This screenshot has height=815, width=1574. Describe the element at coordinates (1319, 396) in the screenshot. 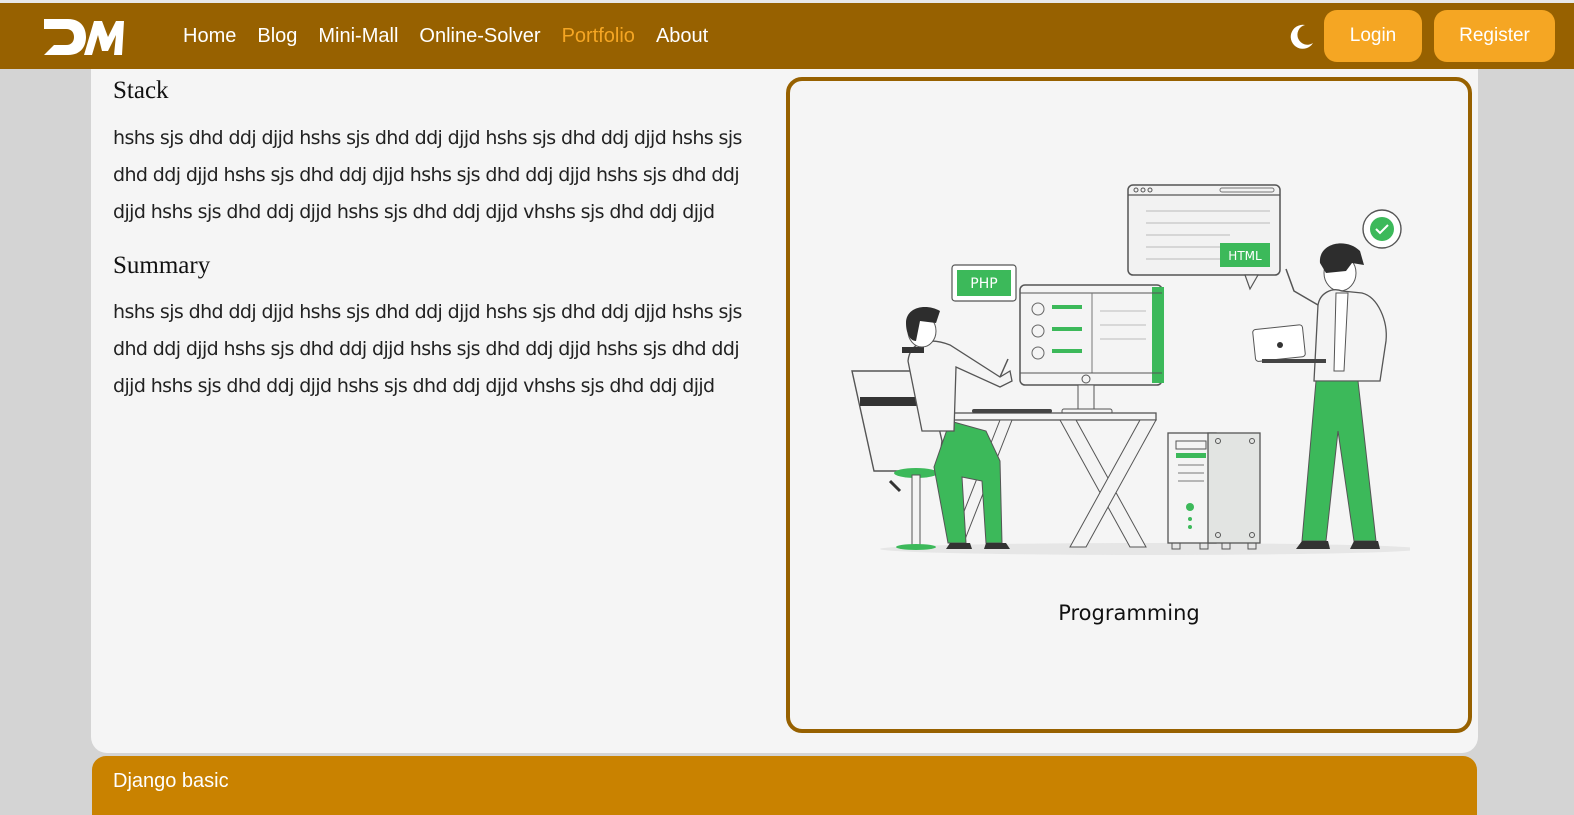

I see `standing-developer` at that location.